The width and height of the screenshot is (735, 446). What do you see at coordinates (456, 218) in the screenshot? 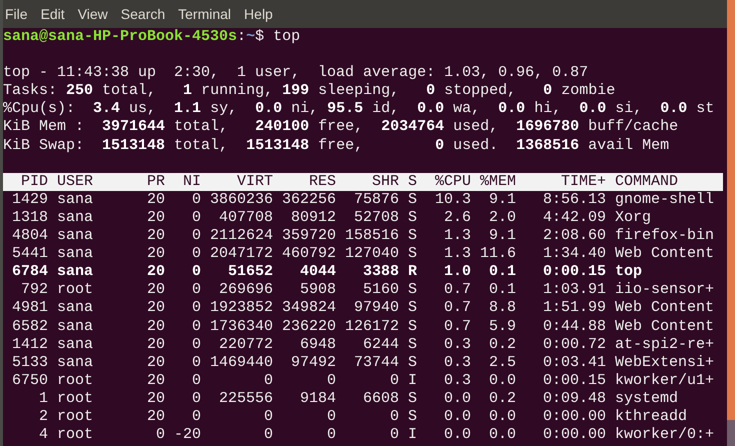
I see `table-cell-text: 2.6` at bounding box center [456, 218].